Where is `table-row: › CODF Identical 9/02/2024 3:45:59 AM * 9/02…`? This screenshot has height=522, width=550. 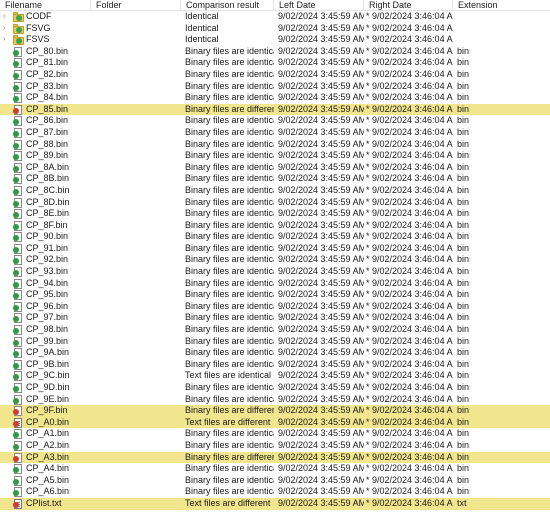 table-row: › CODF Identical 9/02/2024 3:45:59 AM * 9/02… is located at coordinates (275, 17).